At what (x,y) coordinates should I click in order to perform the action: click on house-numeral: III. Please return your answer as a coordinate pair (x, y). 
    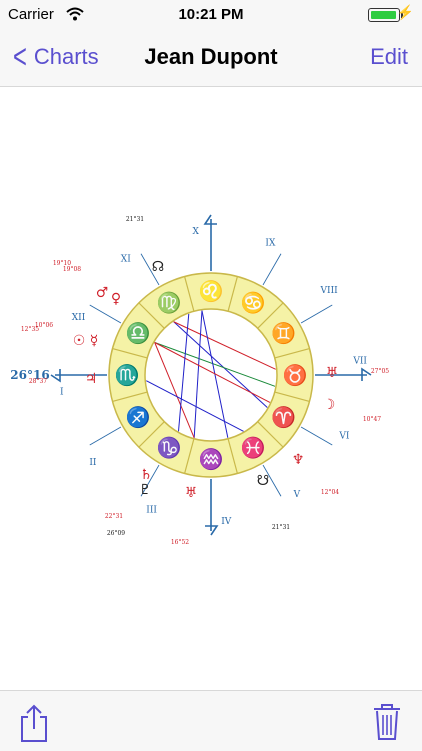
    Looking at the image, I should click on (151, 510).